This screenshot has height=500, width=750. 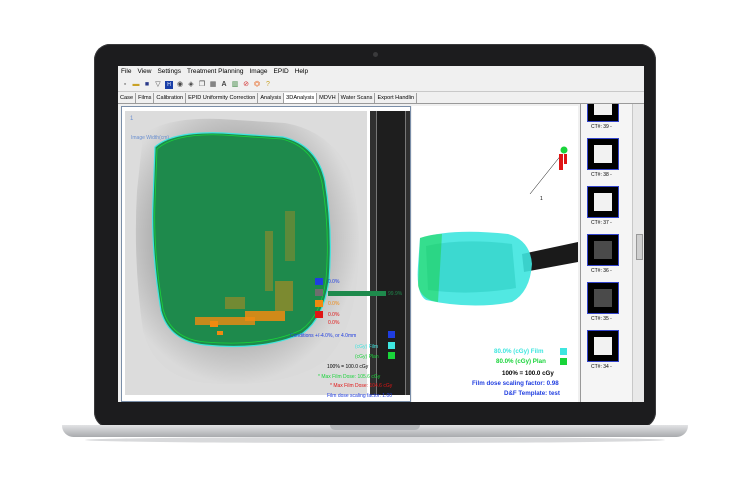 What do you see at coordinates (127, 98) in the screenshot?
I see `tab-case: Case` at bounding box center [127, 98].